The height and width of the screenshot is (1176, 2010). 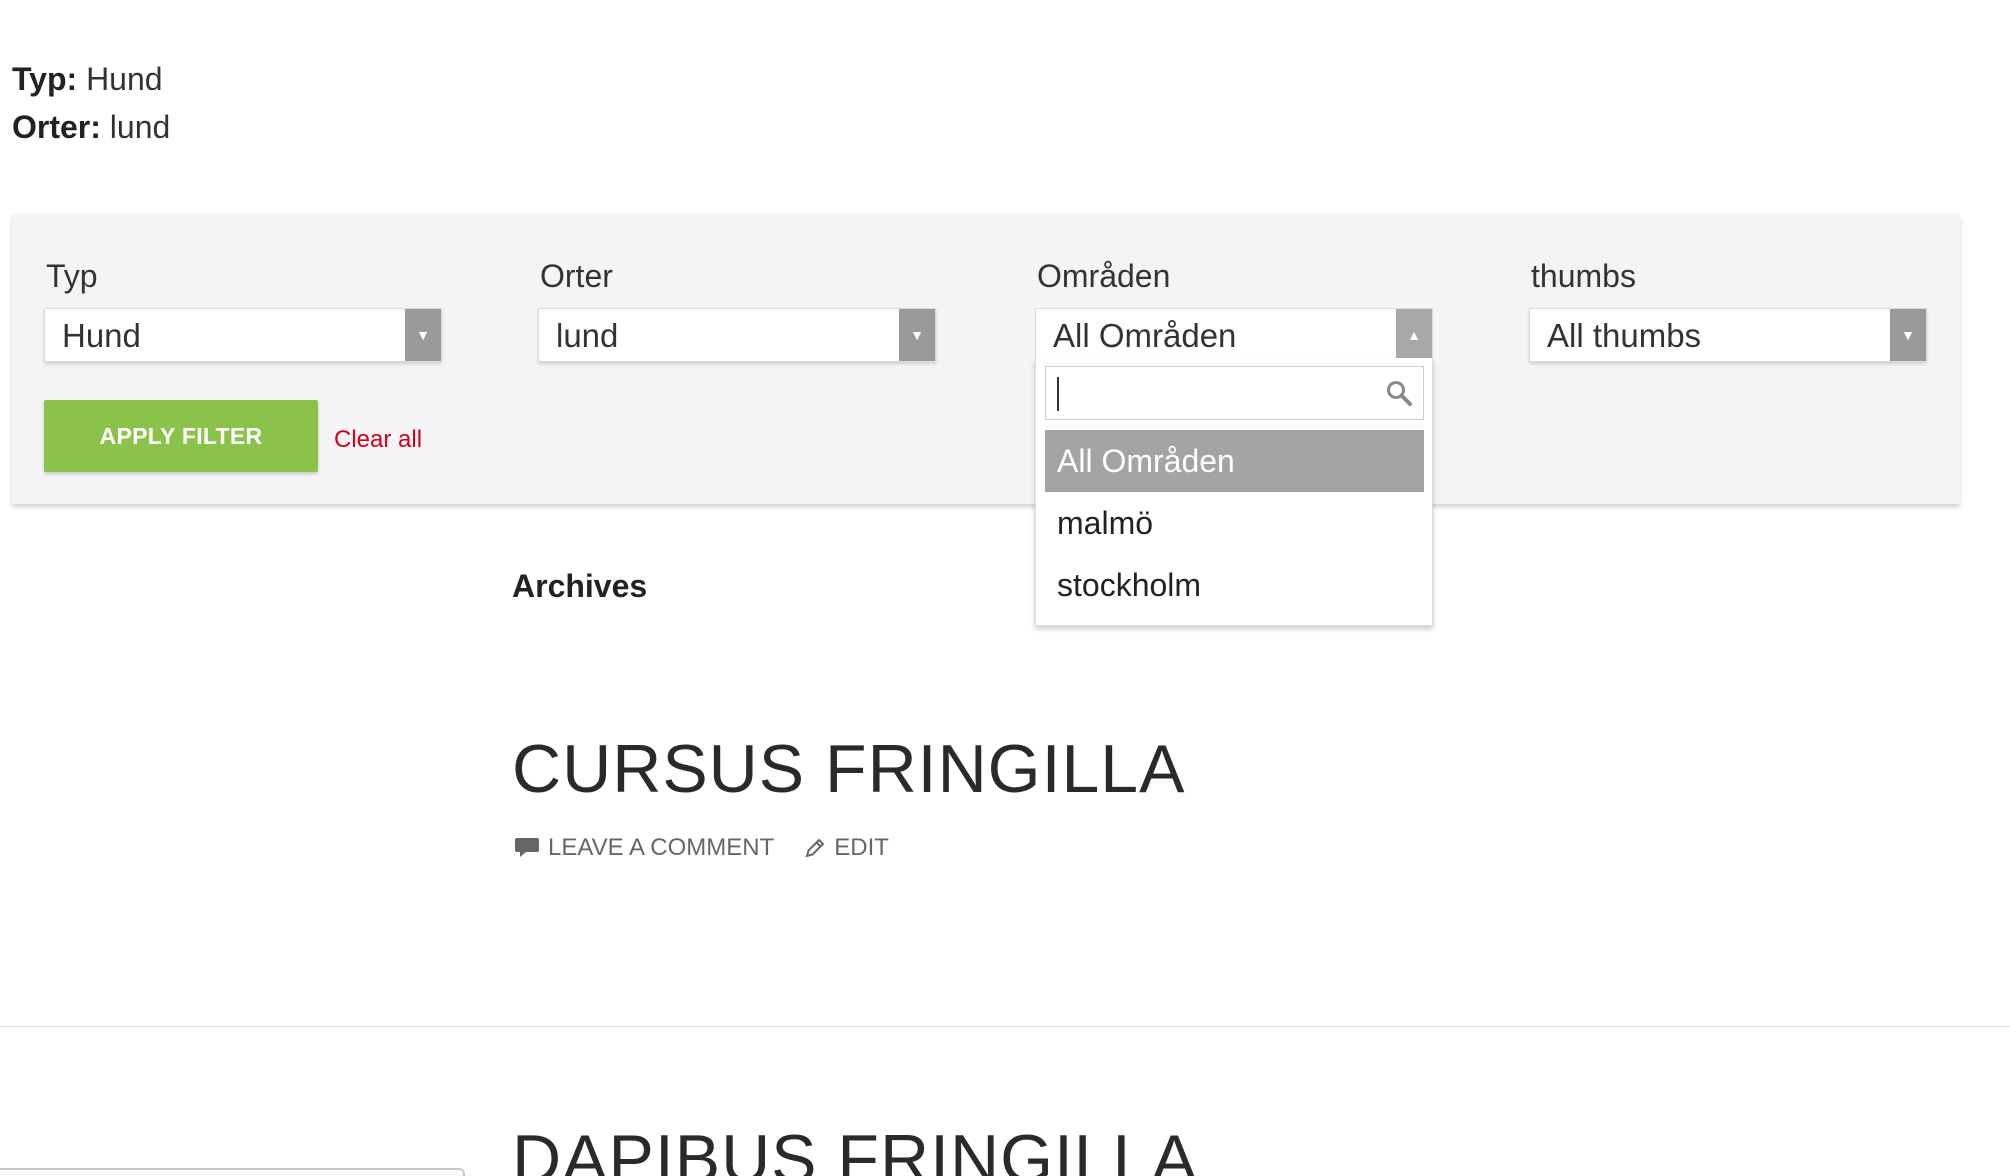 I want to click on post-meta: LEAVE A COMMENT EDIT, so click(x=716, y=848).